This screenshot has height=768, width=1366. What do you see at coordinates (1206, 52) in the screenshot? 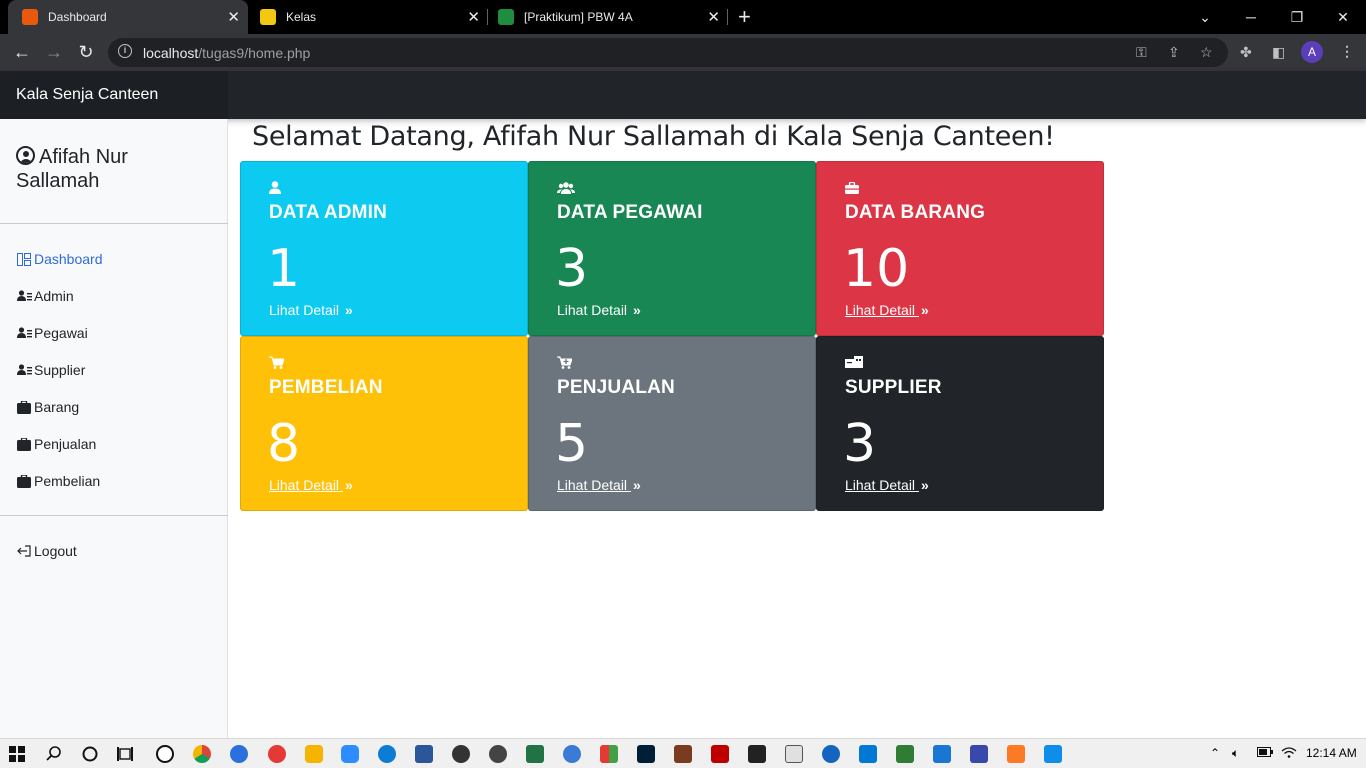
I see `bookmark-star-icon: ☆` at bounding box center [1206, 52].